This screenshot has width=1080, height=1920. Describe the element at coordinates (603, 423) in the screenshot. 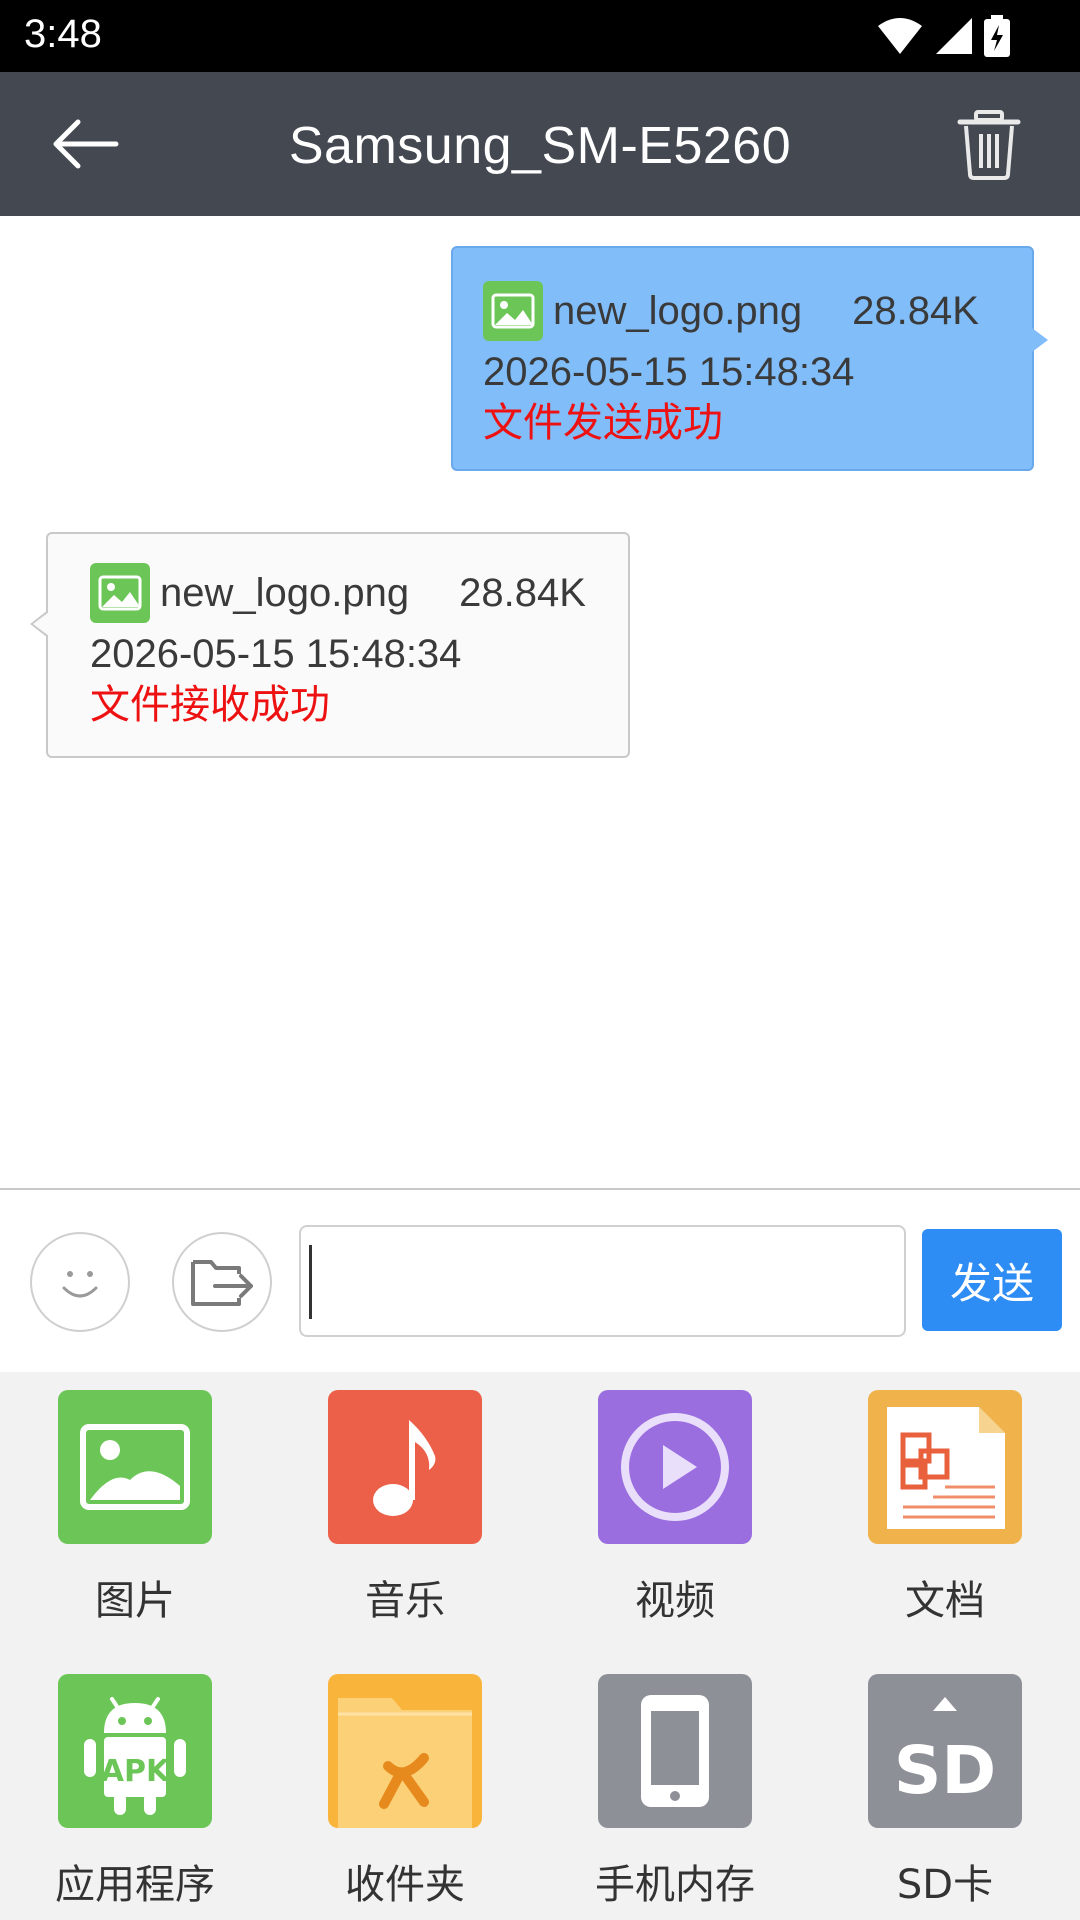

I see `transfer-status: 文件发送成功` at that location.